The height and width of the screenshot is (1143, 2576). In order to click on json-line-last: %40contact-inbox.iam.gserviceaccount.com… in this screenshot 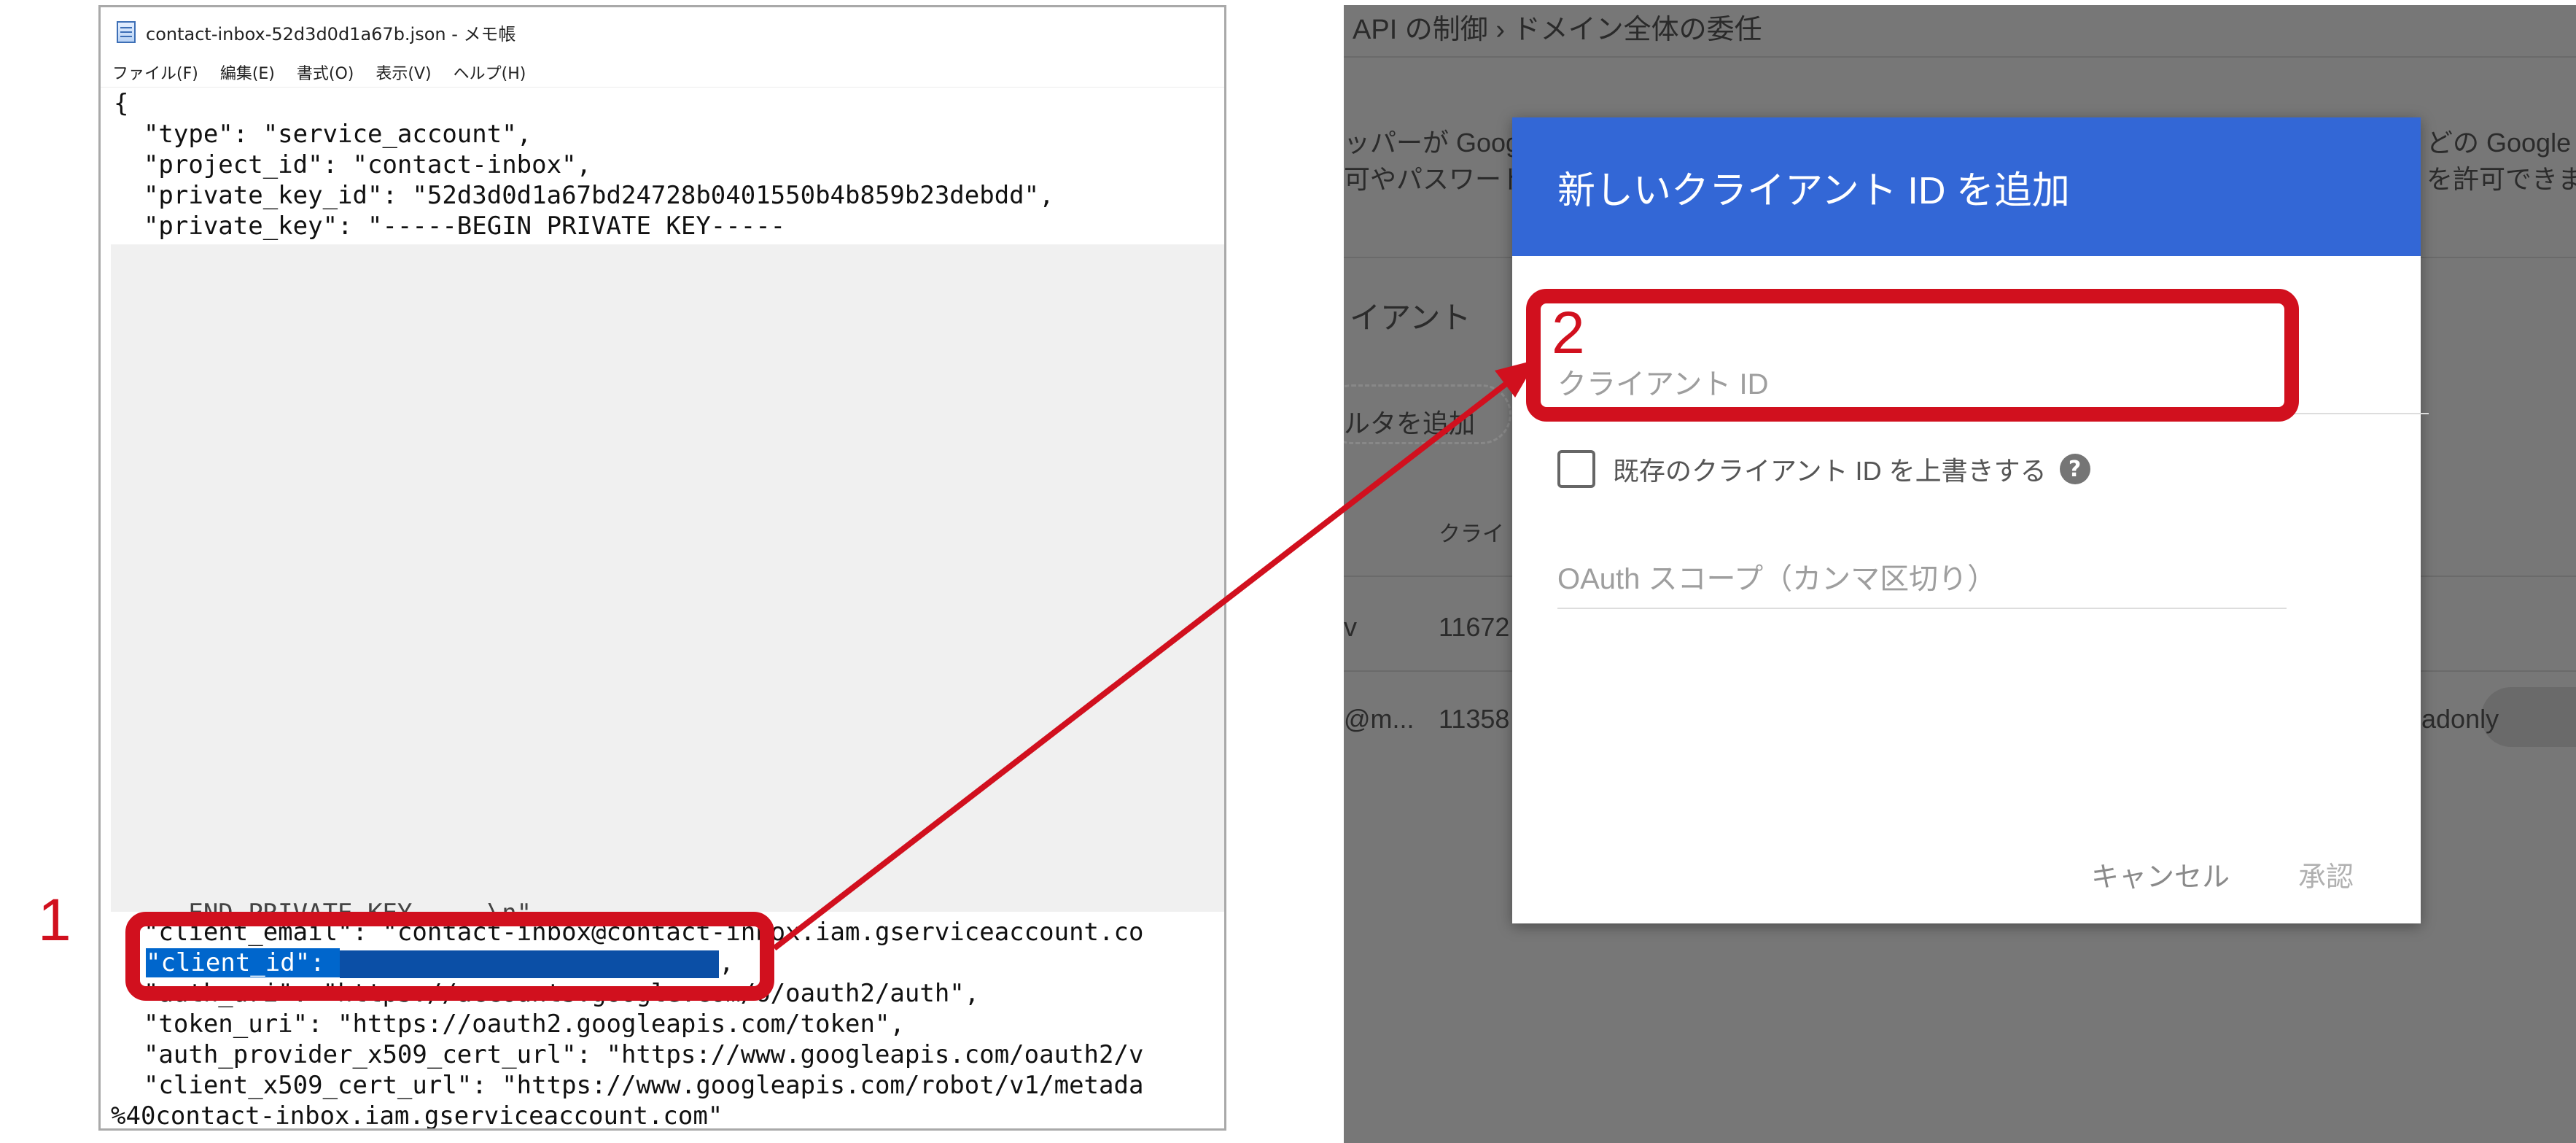, I will do `click(417, 1116)`.